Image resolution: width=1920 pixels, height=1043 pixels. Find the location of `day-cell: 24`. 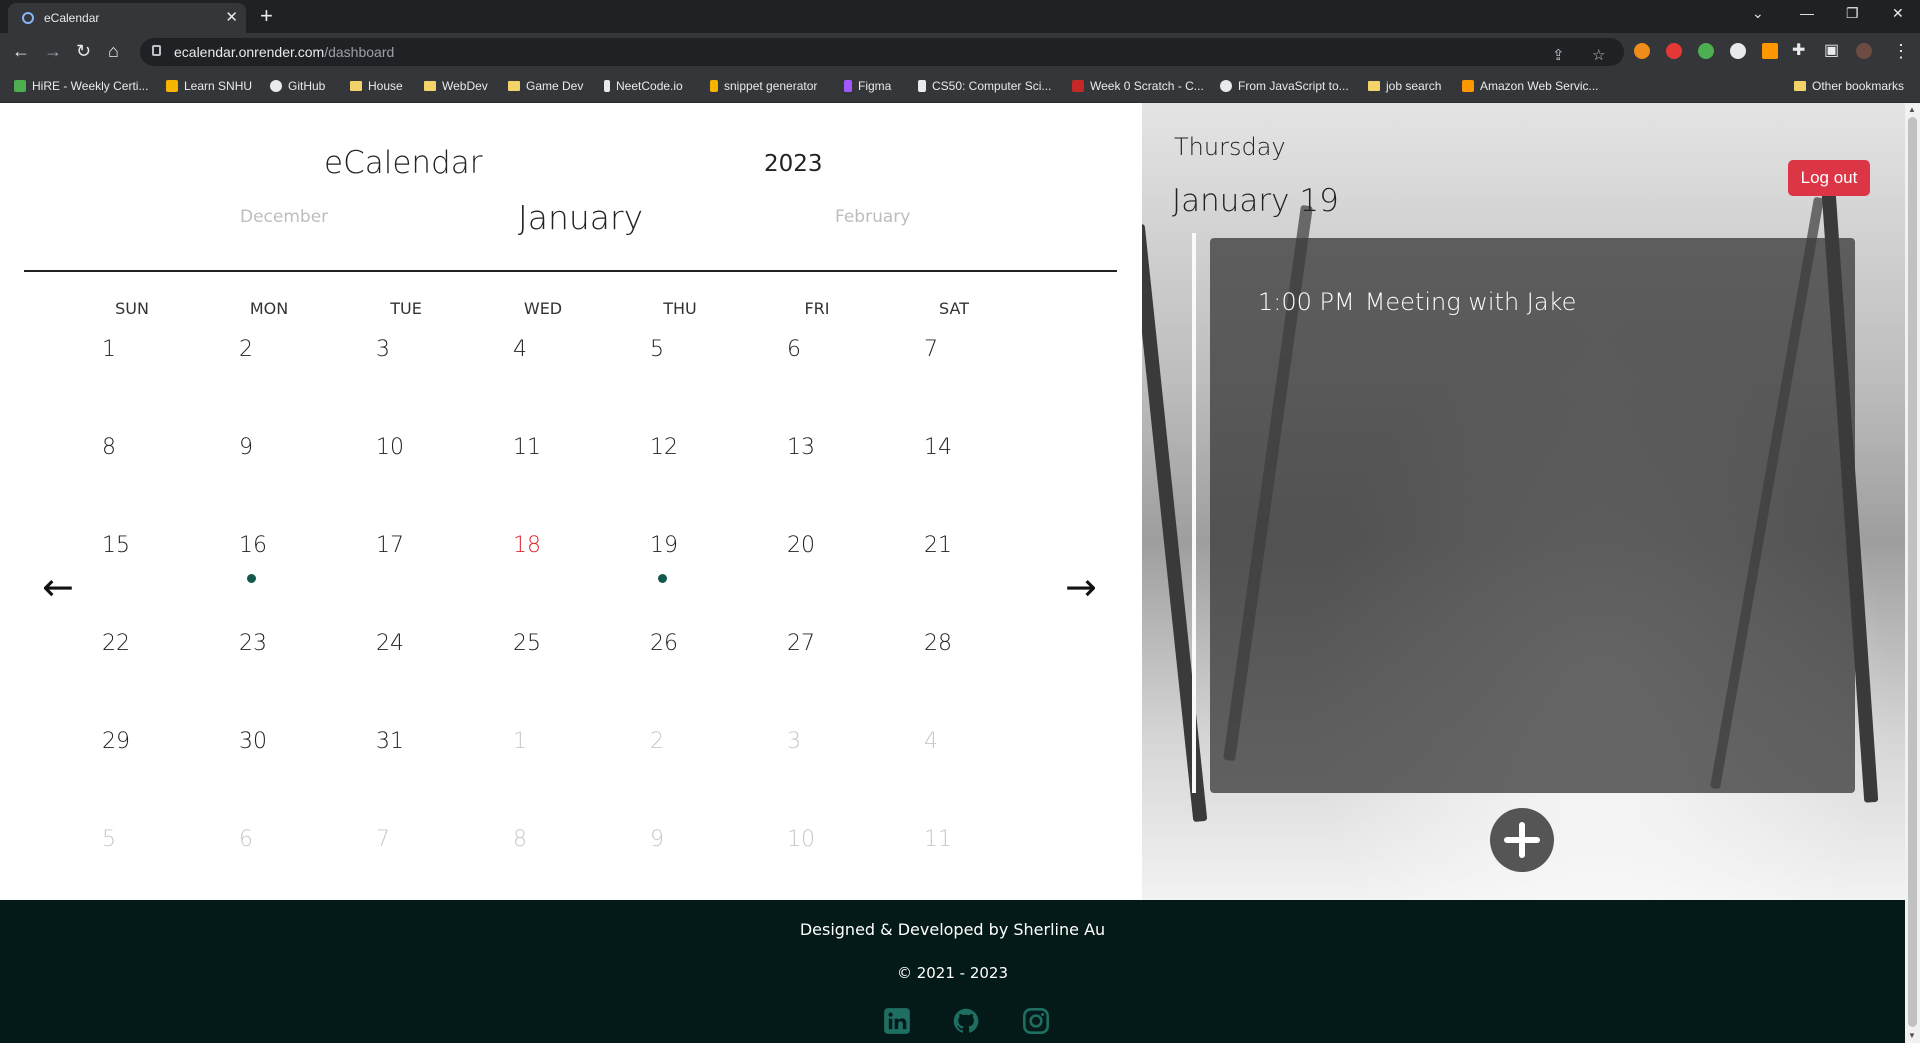

day-cell: 24 is located at coordinates (406, 643).